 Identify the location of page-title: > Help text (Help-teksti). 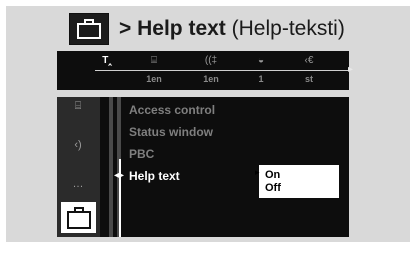
(232, 29).